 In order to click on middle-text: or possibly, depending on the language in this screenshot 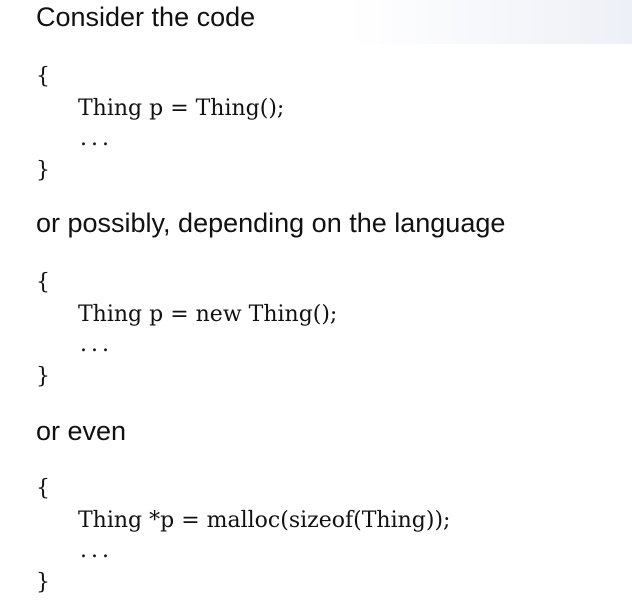, I will do `click(271, 223)`.